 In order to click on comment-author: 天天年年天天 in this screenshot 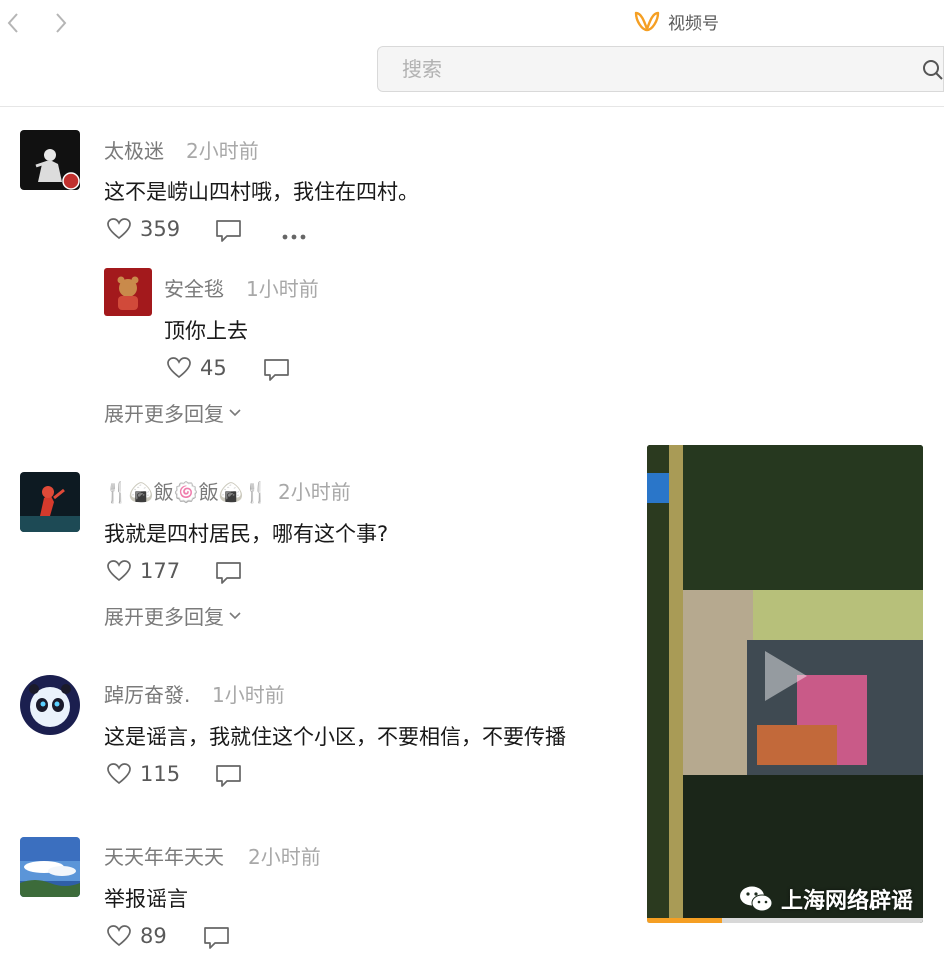, I will do `click(164, 855)`.